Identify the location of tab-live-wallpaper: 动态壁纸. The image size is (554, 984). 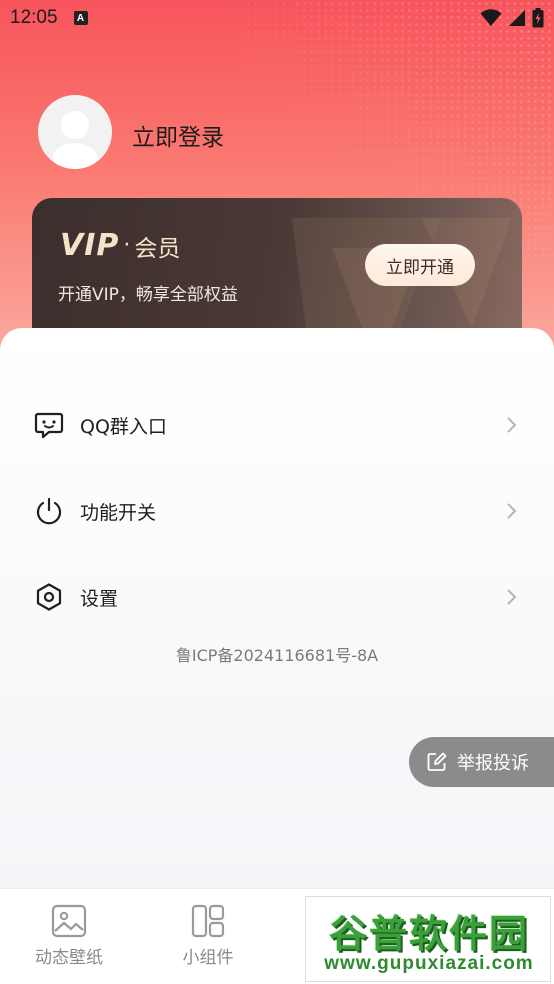
(69, 935).